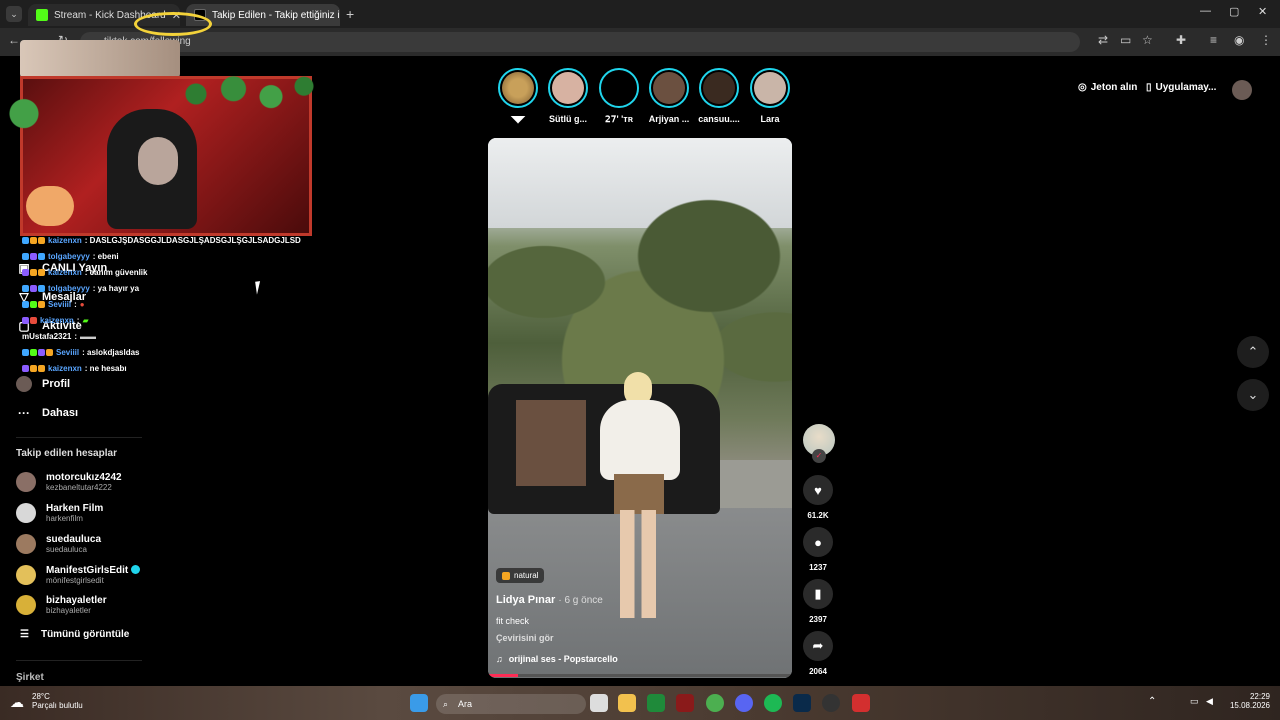 This screenshot has width=1280, height=720. Describe the element at coordinates (557, 659) in the screenshot. I see `video-music: ♫ orijinal ses - Popstarcello` at that location.